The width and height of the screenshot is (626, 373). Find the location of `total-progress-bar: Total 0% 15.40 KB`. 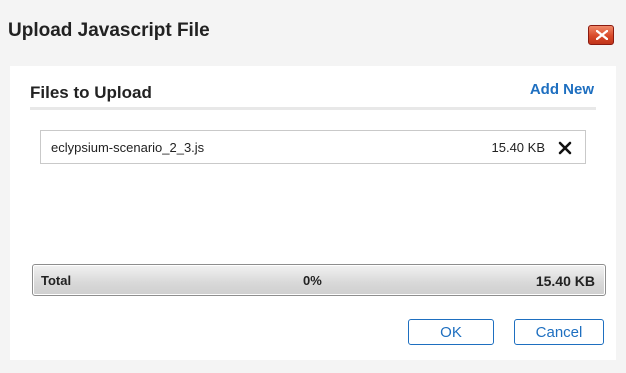

total-progress-bar: Total 0% 15.40 KB is located at coordinates (319, 280).